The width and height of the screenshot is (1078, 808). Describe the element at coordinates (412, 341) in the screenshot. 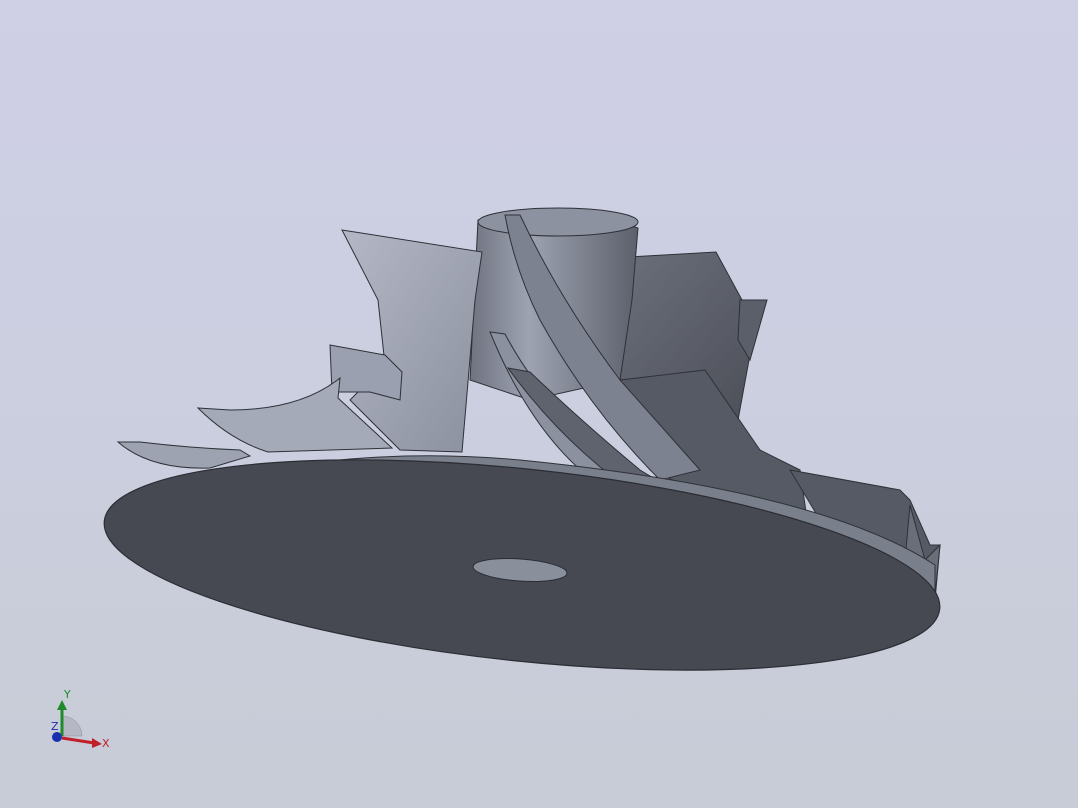

I see `blade-left-main` at that location.